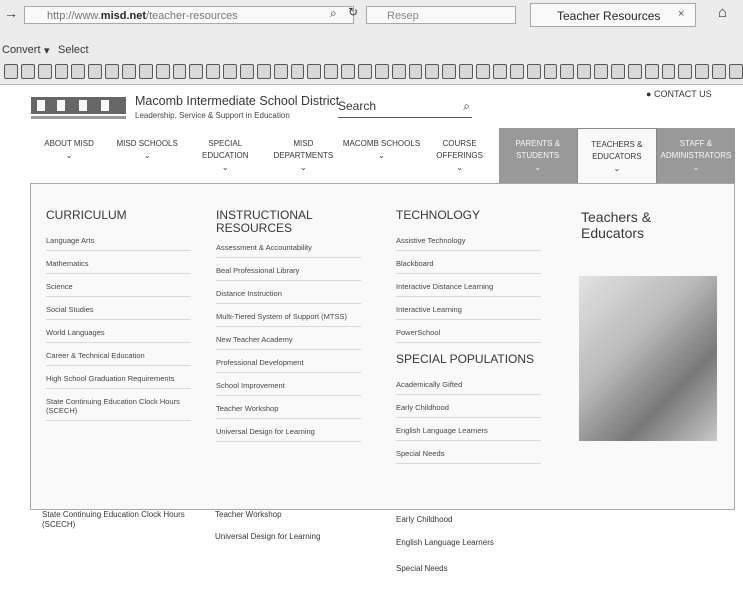 The image size is (743, 599). Describe the element at coordinates (288, 388) in the screenshot. I see `menu-link: School Improvement` at that location.